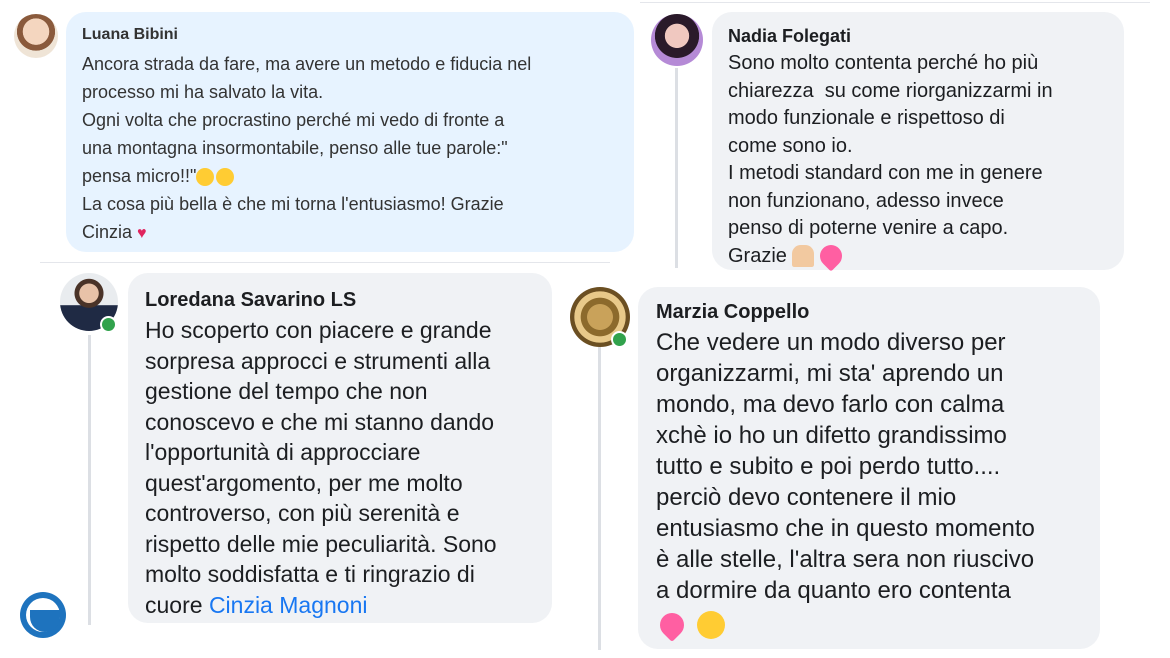 Image resolution: width=1170 pixels, height=658 pixels. What do you see at coordinates (883, 63) in the screenshot?
I see `comment-text: Sono molto contenta perché ho più` at bounding box center [883, 63].